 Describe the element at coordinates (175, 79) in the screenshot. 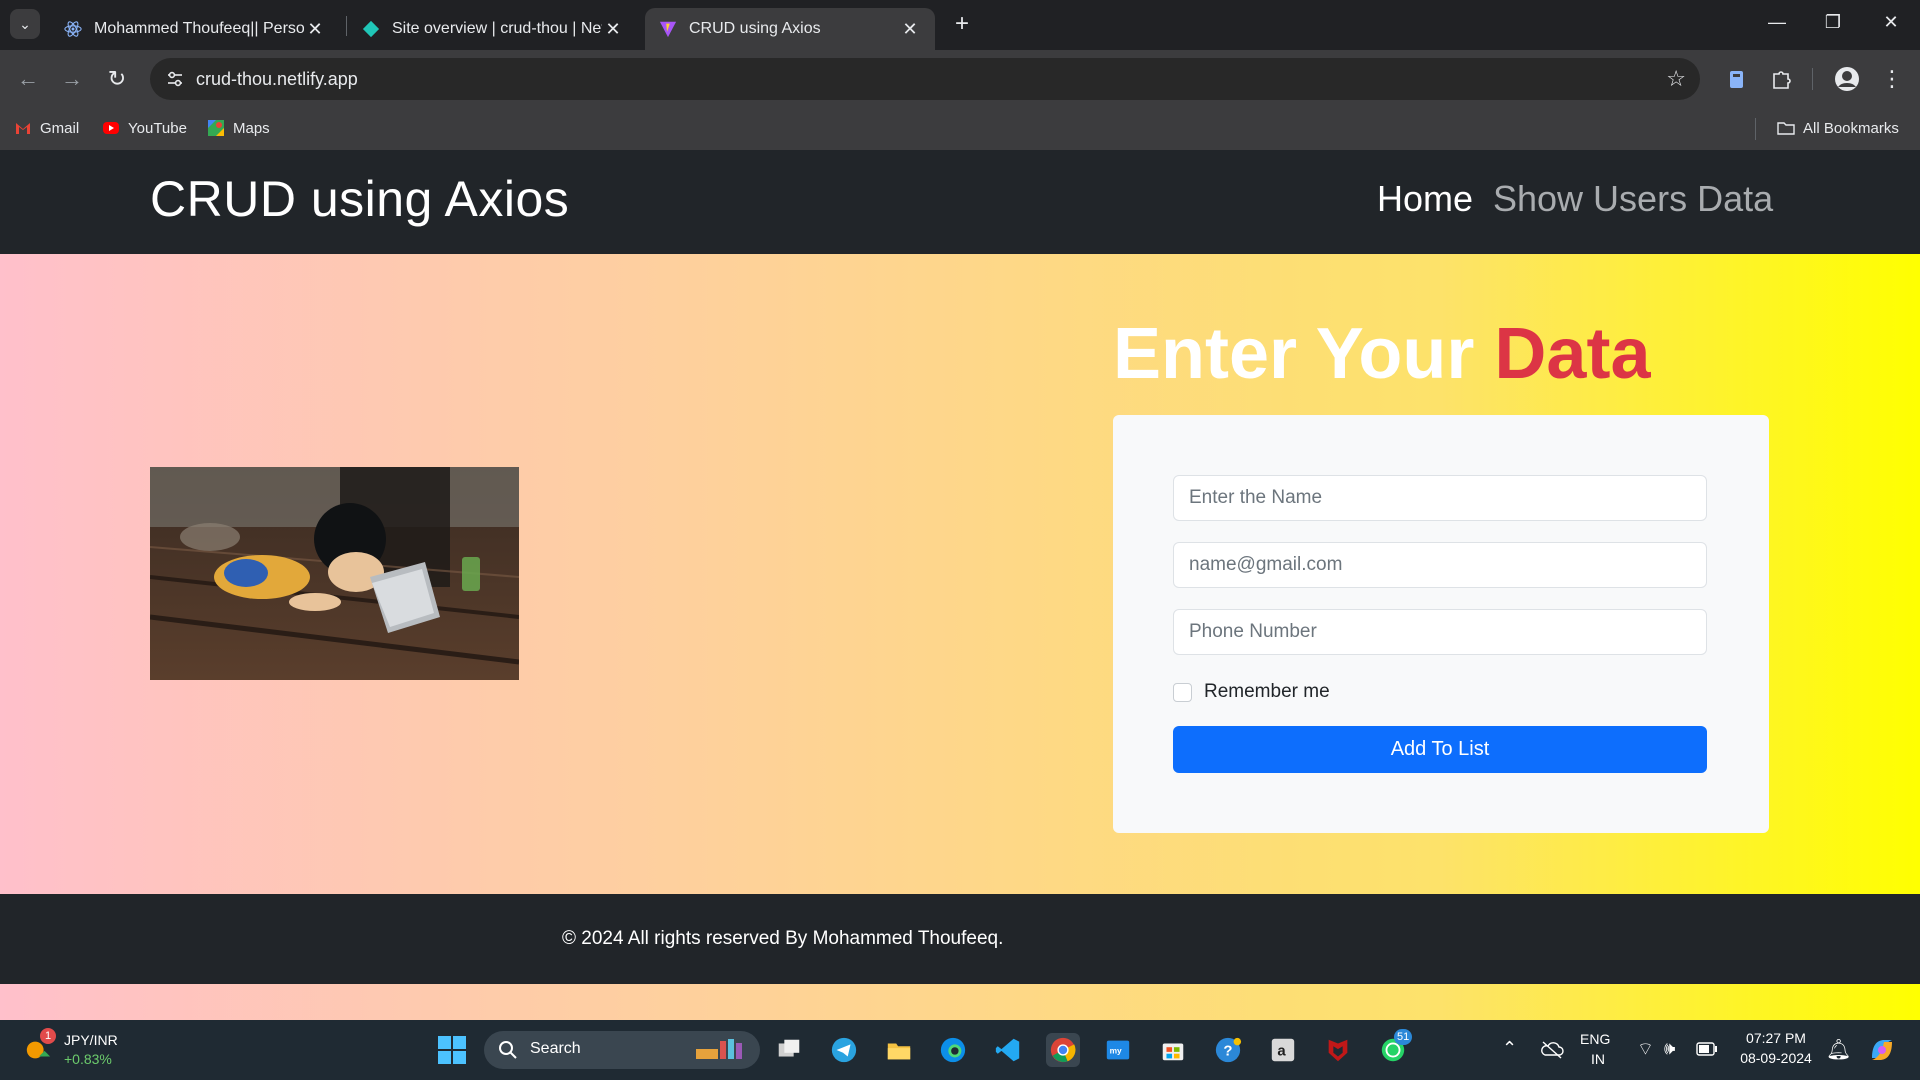

I see `site-settings-icon` at that location.